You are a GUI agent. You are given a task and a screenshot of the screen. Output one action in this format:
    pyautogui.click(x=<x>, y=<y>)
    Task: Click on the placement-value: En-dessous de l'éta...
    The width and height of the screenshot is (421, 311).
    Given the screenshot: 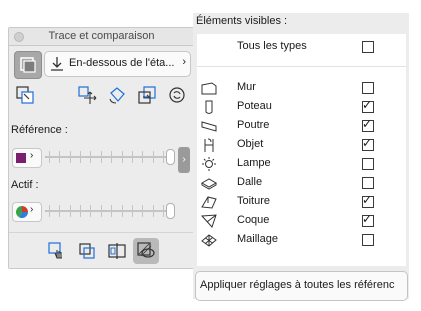 What is the action you would take?
    pyautogui.click(x=122, y=63)
    